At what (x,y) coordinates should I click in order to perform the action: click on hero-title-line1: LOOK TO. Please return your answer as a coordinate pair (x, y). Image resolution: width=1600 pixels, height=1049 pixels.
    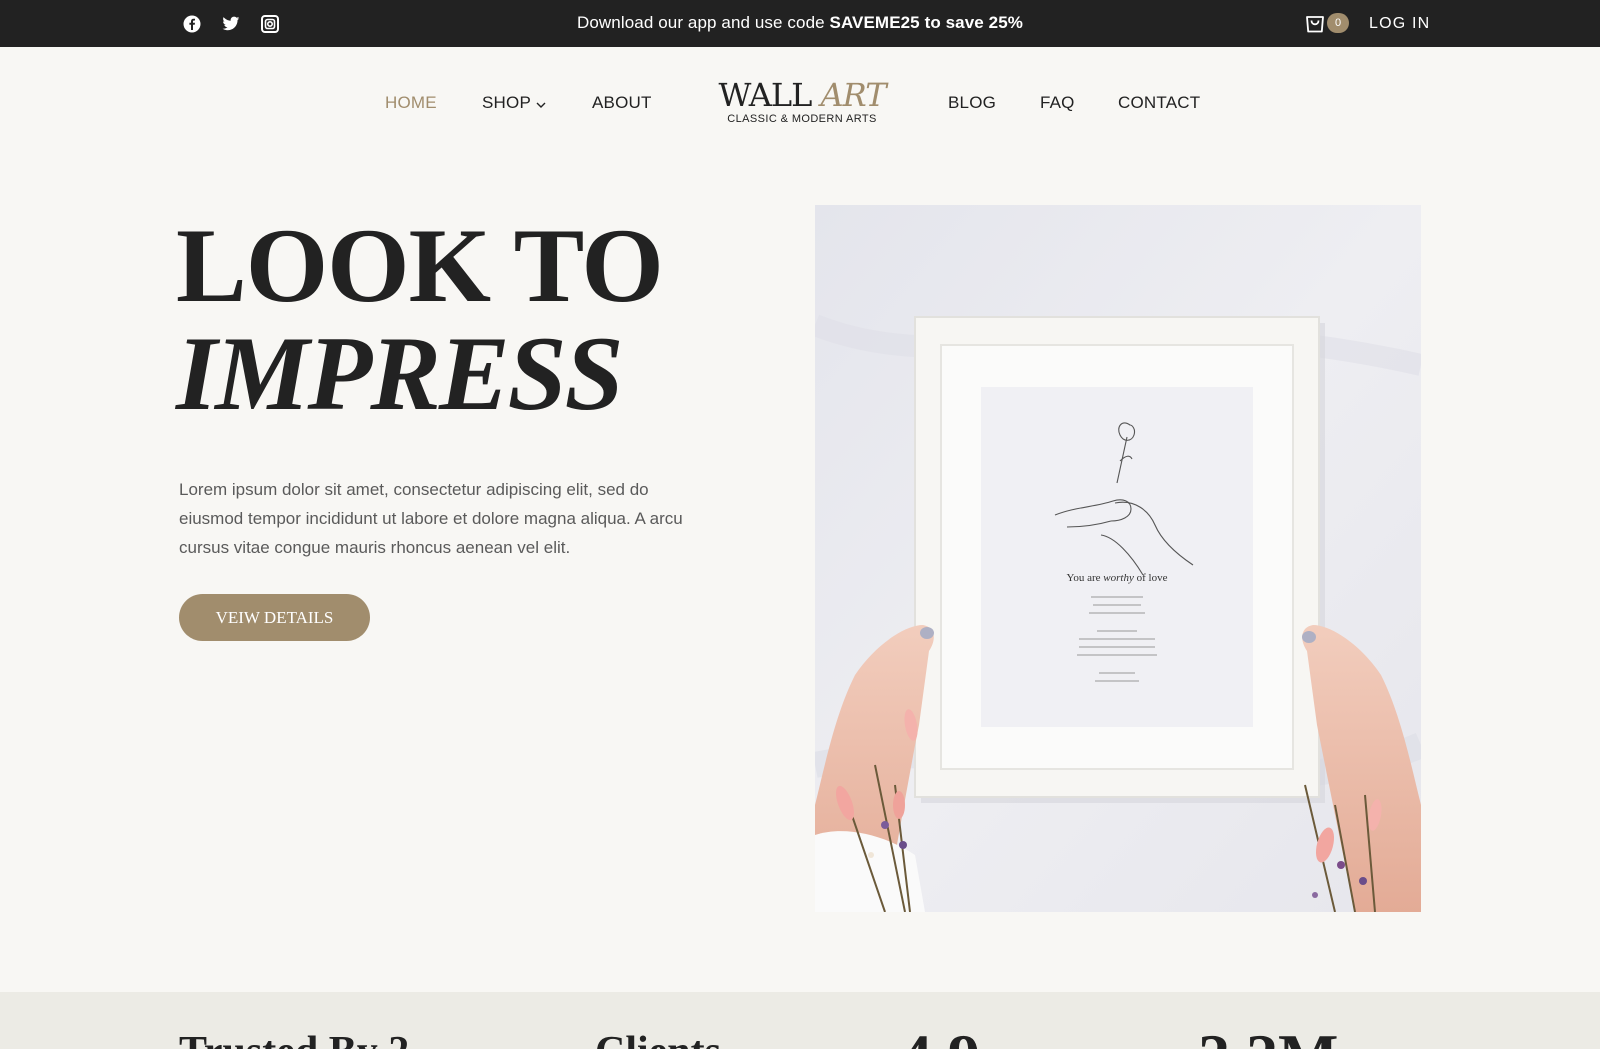
    Looking at the image, I should click on (420, 265).